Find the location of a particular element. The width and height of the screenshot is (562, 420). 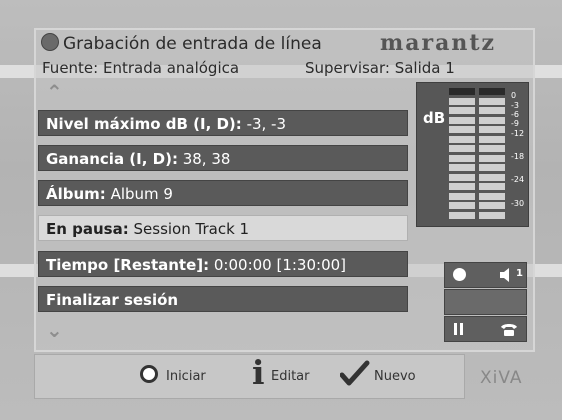

monitor-label: Supervisar: Salida 1 is located at coordinates (380, 68).